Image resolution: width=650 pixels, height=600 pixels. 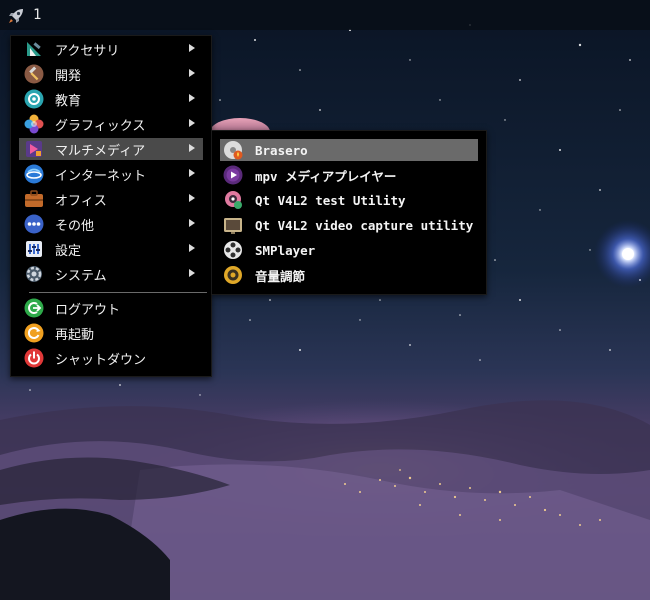 What do you see at coordinates (34, 124) in the screenshot?
I see `graphics-icon` at bounding box center [34, 124].